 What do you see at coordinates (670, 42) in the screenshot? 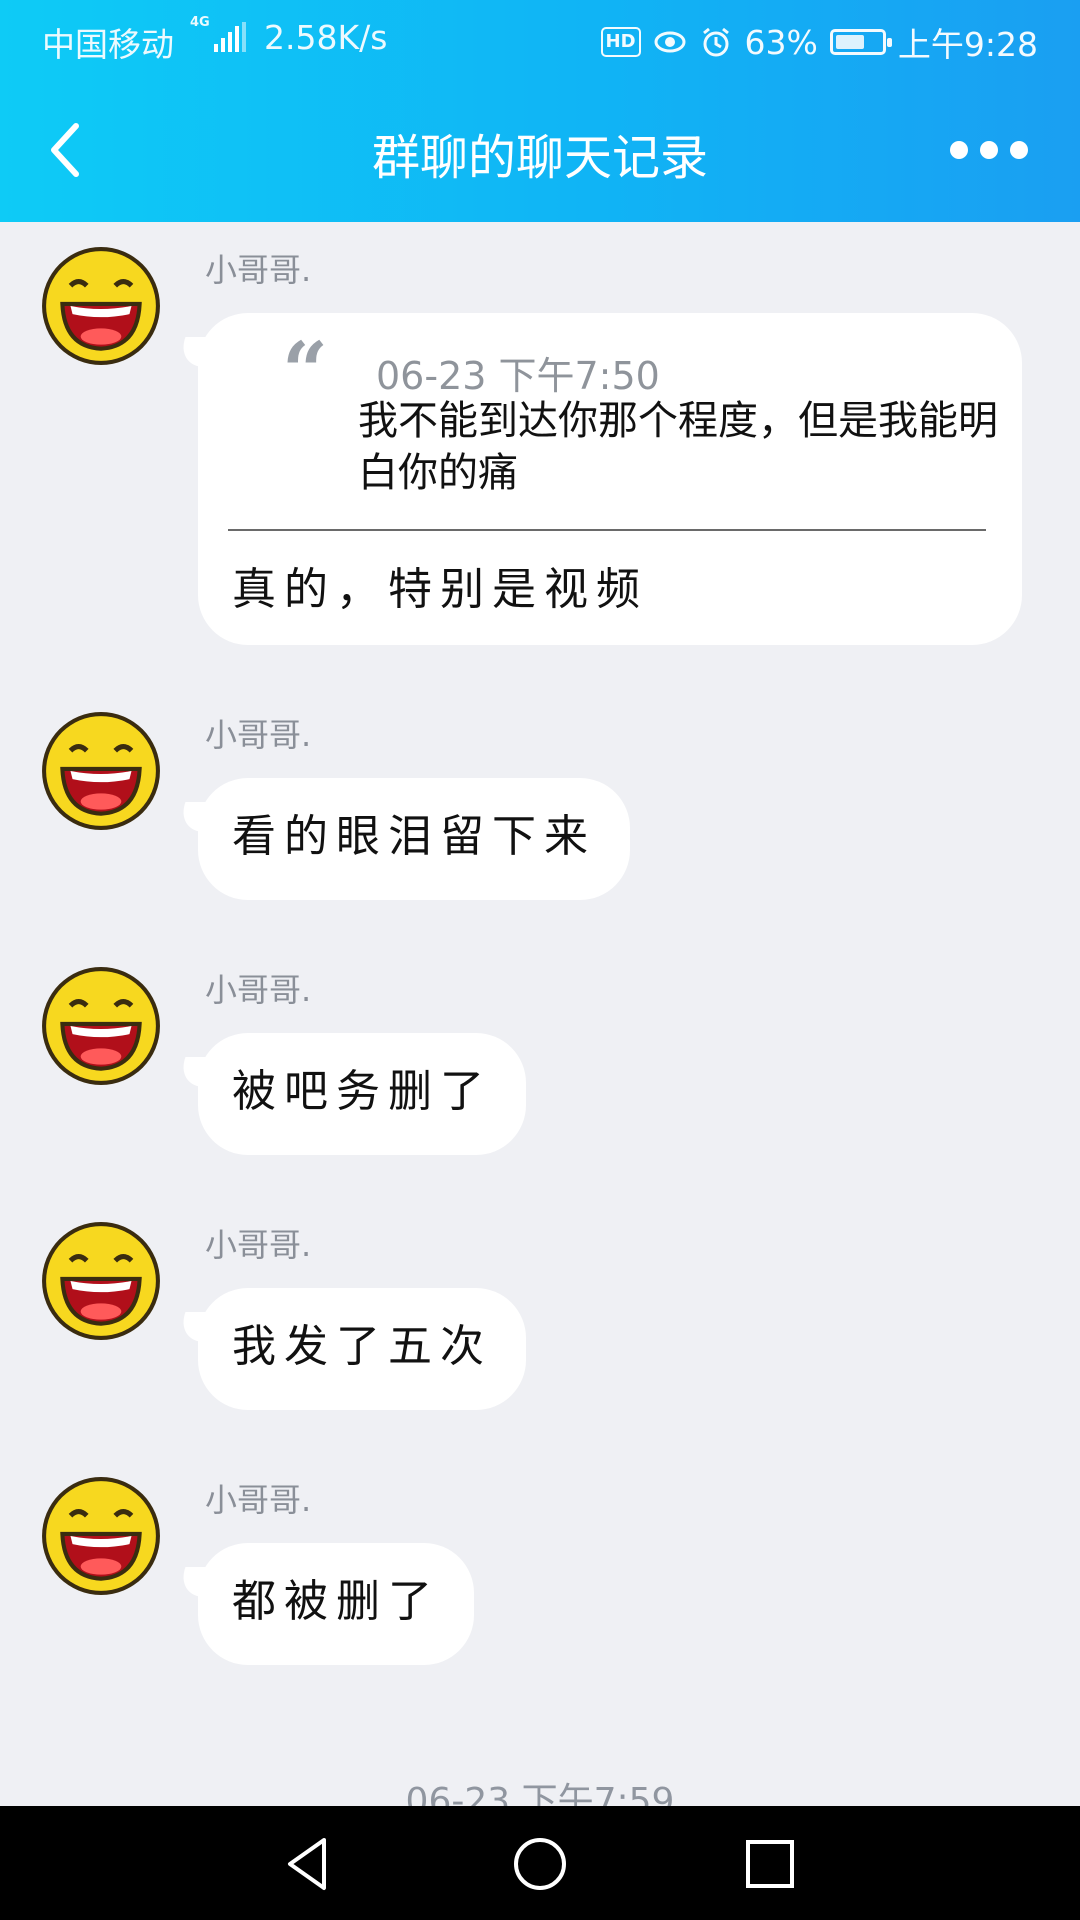
I see `eye-icon` at bounding box center [670, 42].